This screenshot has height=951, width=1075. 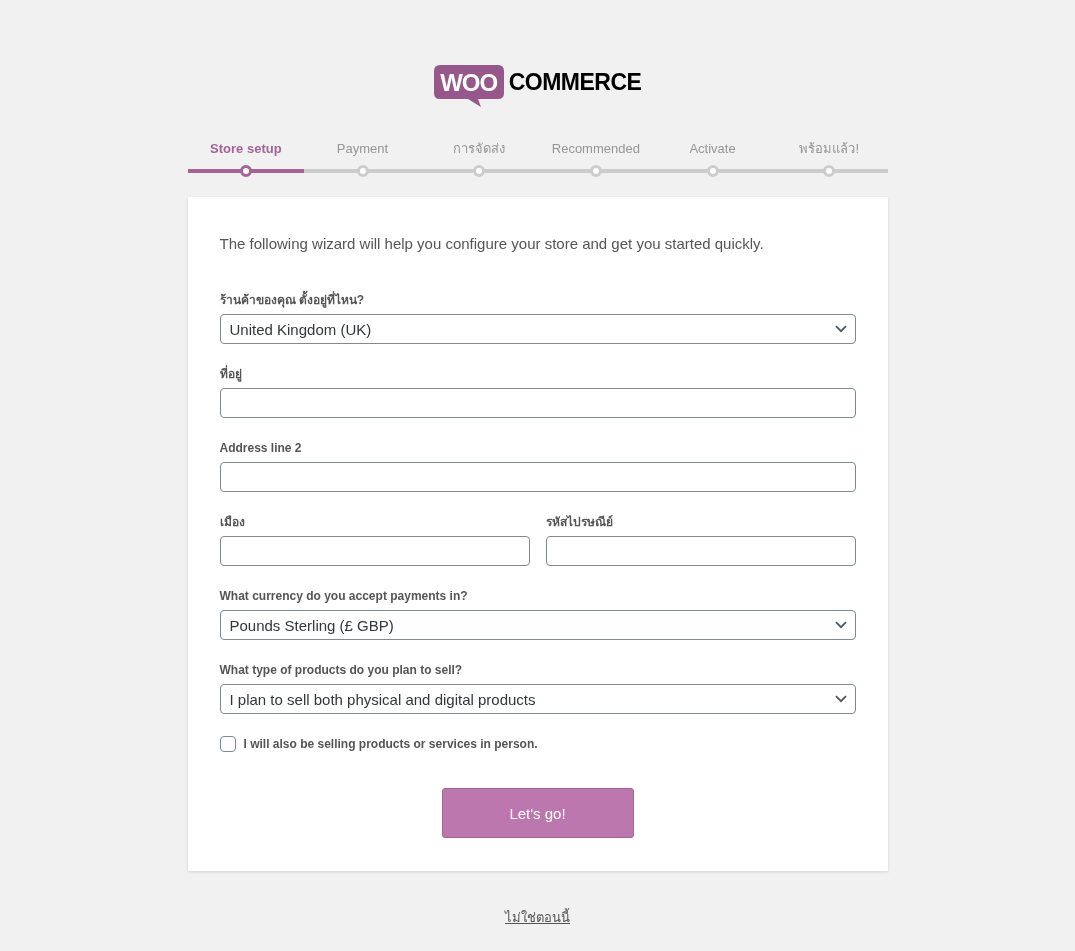 I want to click on step-label: Payment, so click(x=362, y=149).